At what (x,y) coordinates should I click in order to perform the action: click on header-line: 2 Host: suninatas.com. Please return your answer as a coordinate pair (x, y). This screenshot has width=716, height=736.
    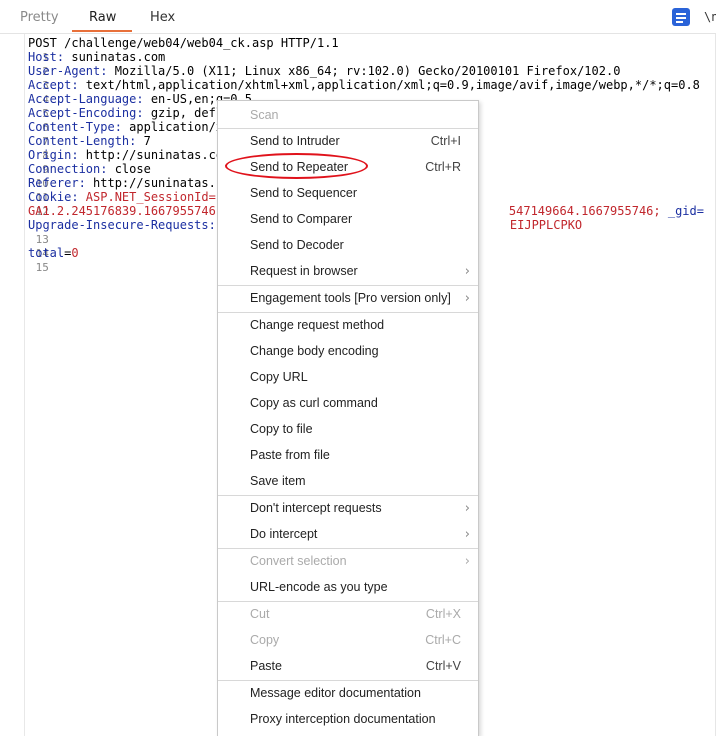
    Looking at the image, I should click on (82, 64).